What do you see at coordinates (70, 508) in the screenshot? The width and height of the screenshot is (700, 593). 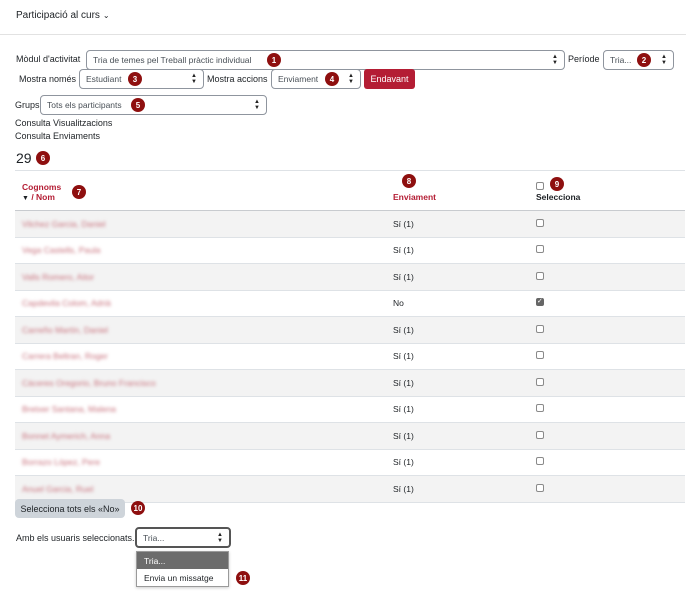 I see `select-all-no-button: Selecciona tots els «No»` at bounding box center [70, 508].